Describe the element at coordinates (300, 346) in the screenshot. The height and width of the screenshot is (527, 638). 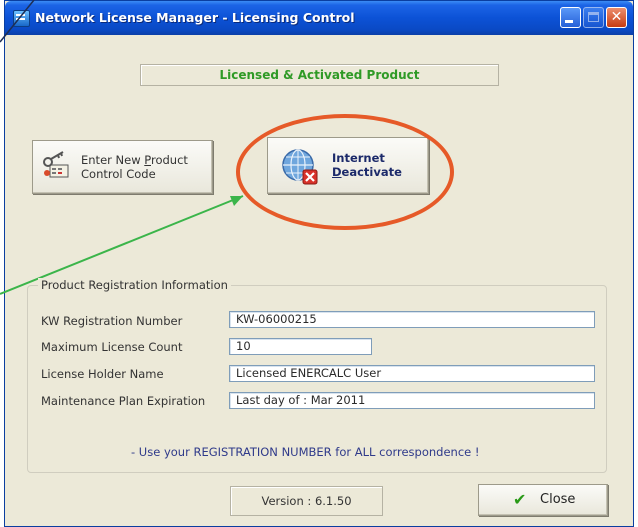
I see `max-license-count-field: 10` at that location.